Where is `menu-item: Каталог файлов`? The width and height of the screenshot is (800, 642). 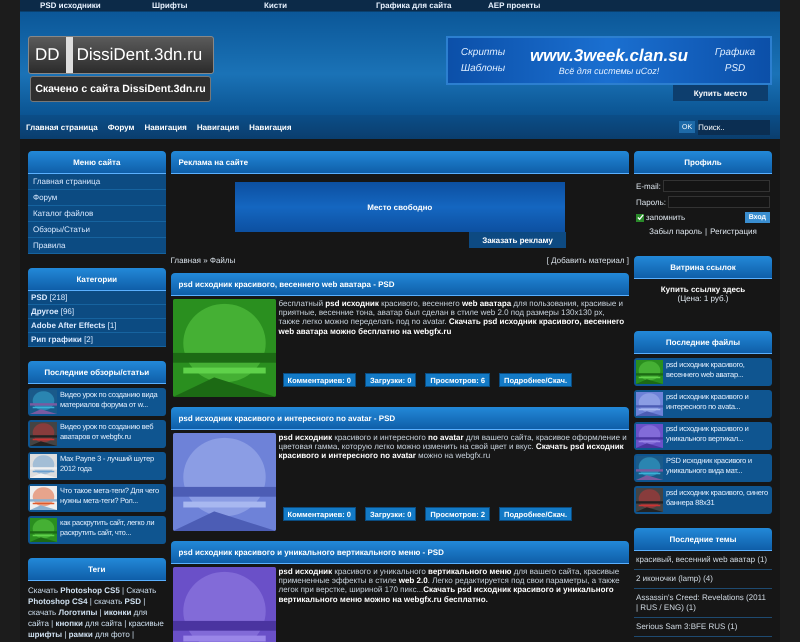
menu-item: Каталог файлов is located at coordinates (97, 214).